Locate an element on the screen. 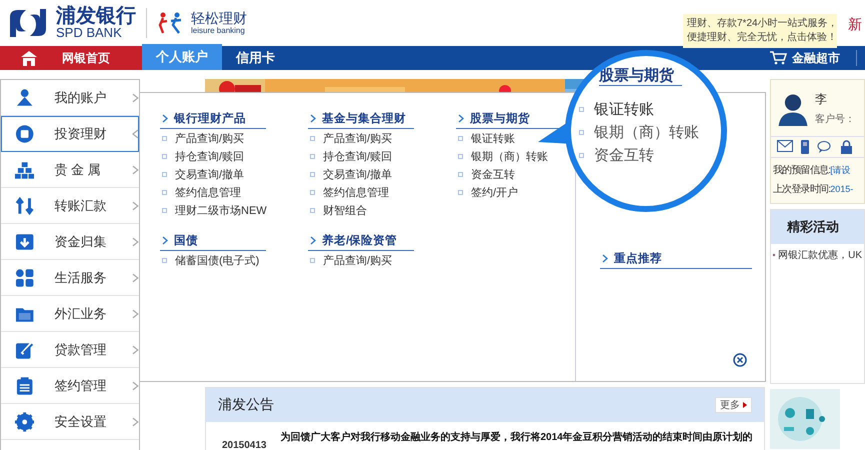 The width and height of the screenshot is (865, 450). reserved-info: 我的预留信息:[请设 is located at coordinates (812, 170).